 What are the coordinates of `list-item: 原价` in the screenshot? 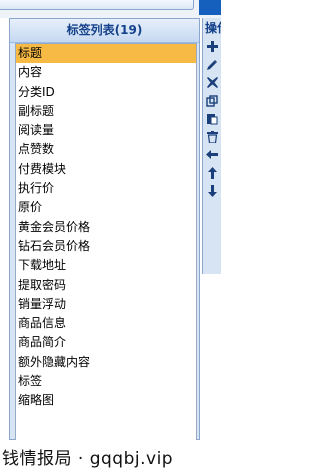 It's located at (106, 207).